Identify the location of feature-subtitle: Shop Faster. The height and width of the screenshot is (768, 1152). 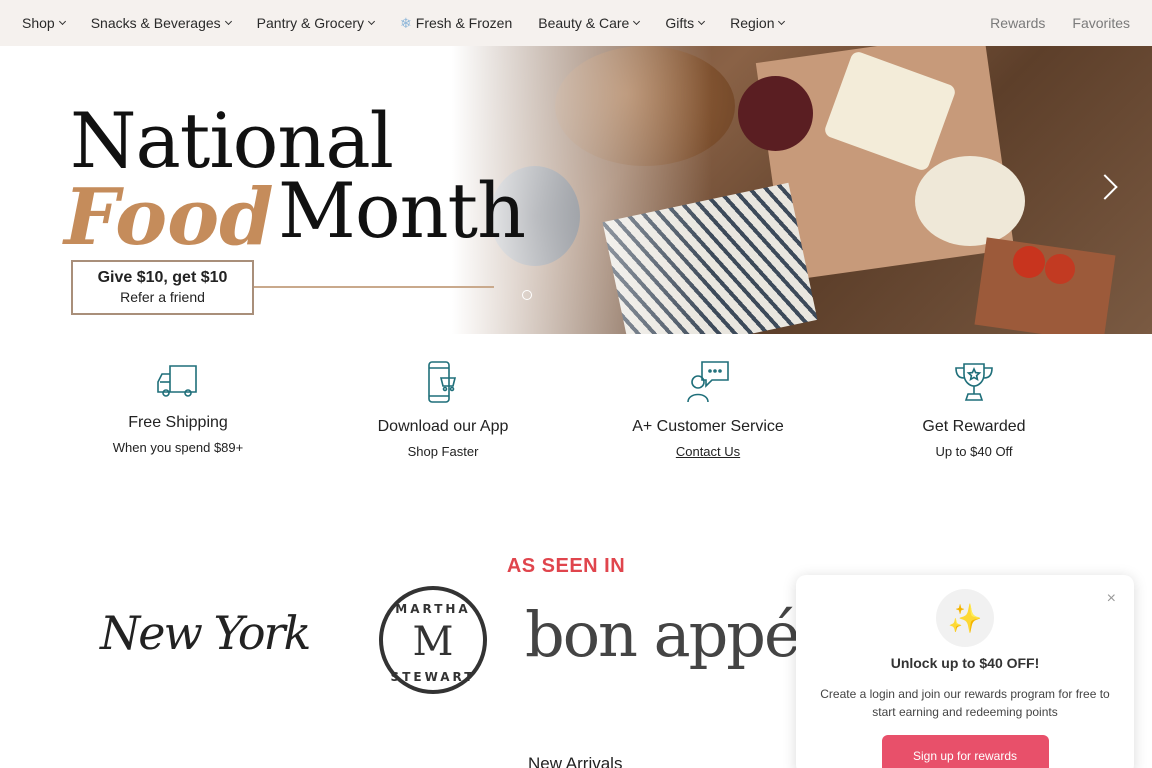
(443, 451).